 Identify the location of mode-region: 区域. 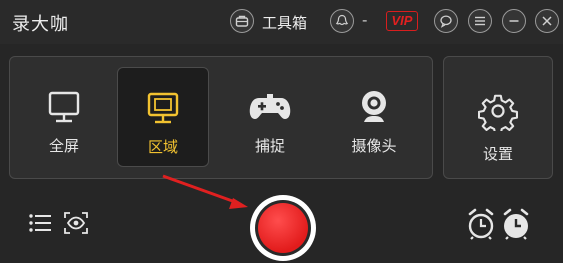
(163, 117).